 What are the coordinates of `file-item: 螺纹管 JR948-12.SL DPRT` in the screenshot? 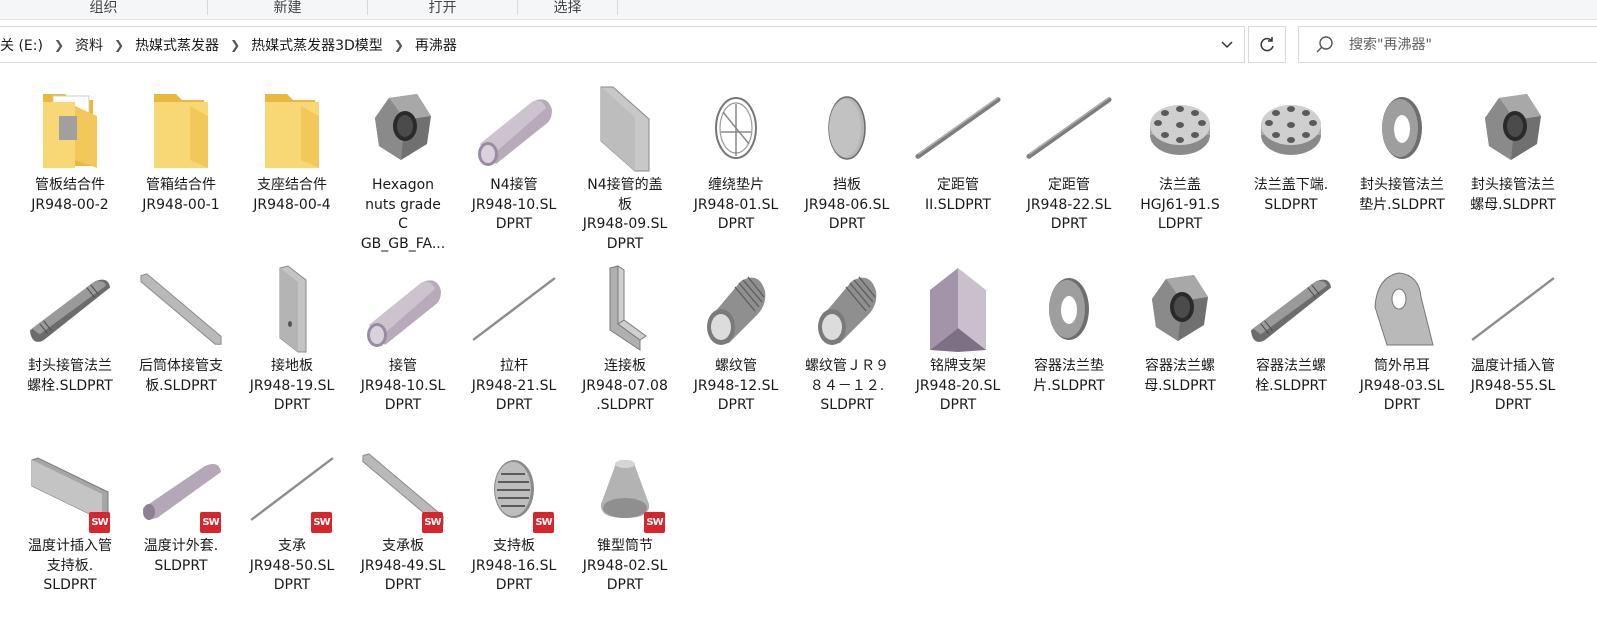 It's located at (736, 348).